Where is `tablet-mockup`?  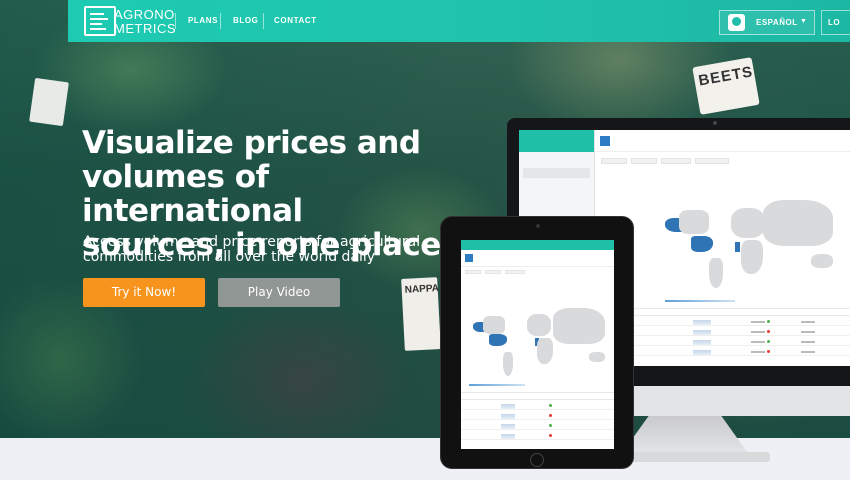 tablet-mockup is located at coordinates (537, 342).